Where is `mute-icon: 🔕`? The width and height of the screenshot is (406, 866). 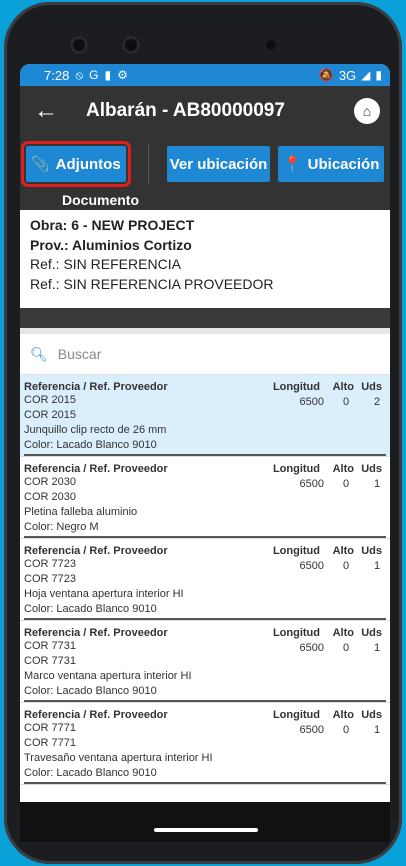
mute-icon: 🔕 is located at coordinates (326, 75).